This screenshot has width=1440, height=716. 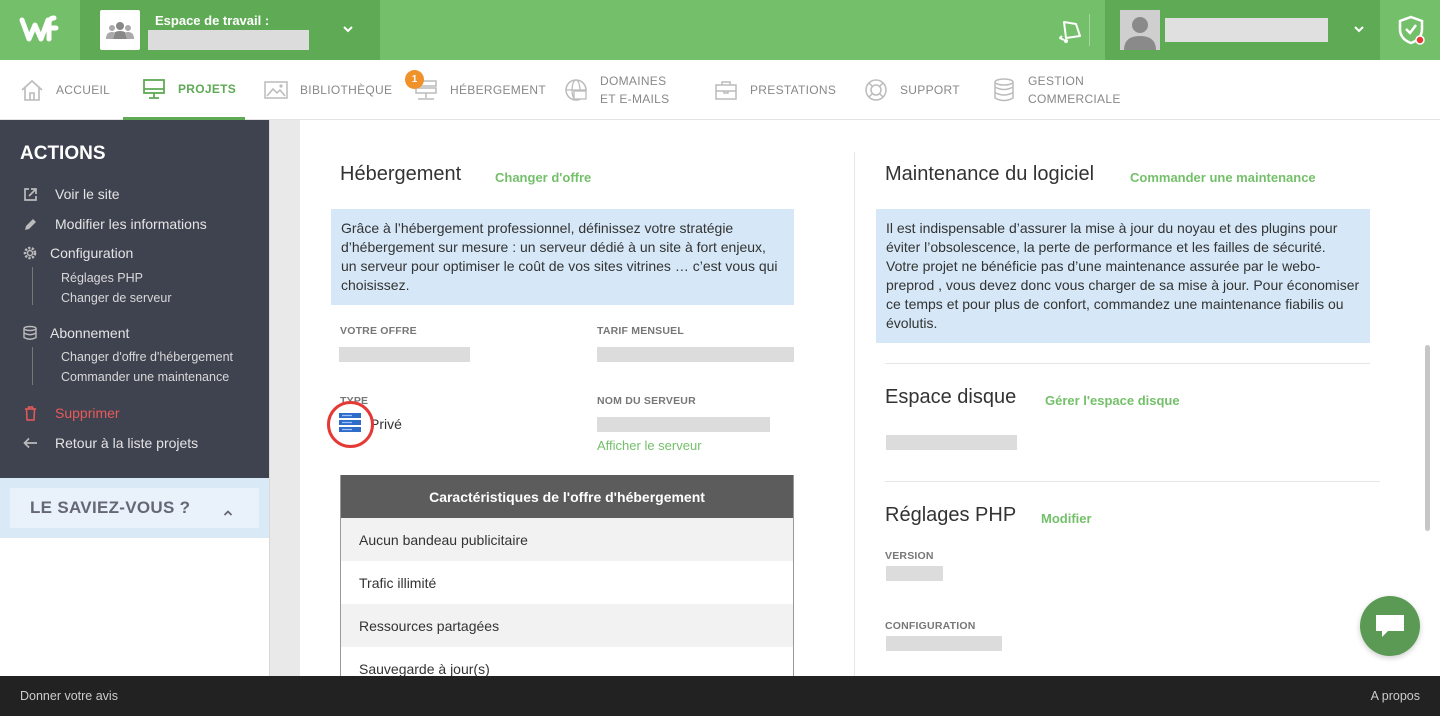 I want to click on type-value: Privé, so click(x=386, y=424).